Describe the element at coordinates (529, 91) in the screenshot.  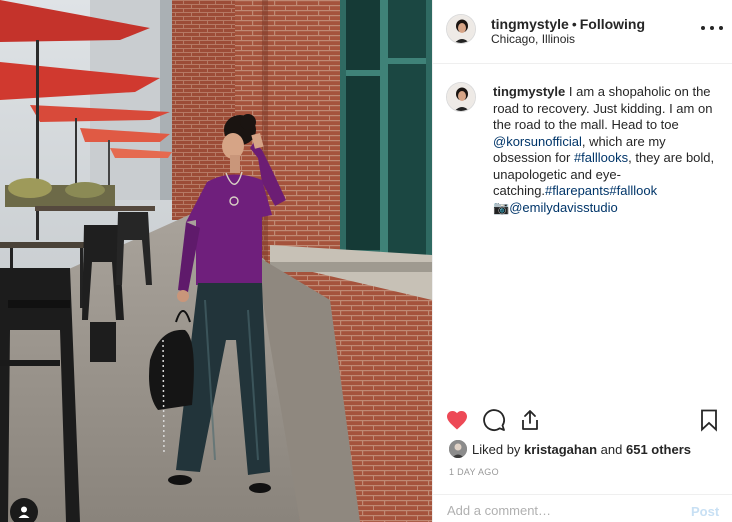
I see `caption-username: tingmystyle` at that location.